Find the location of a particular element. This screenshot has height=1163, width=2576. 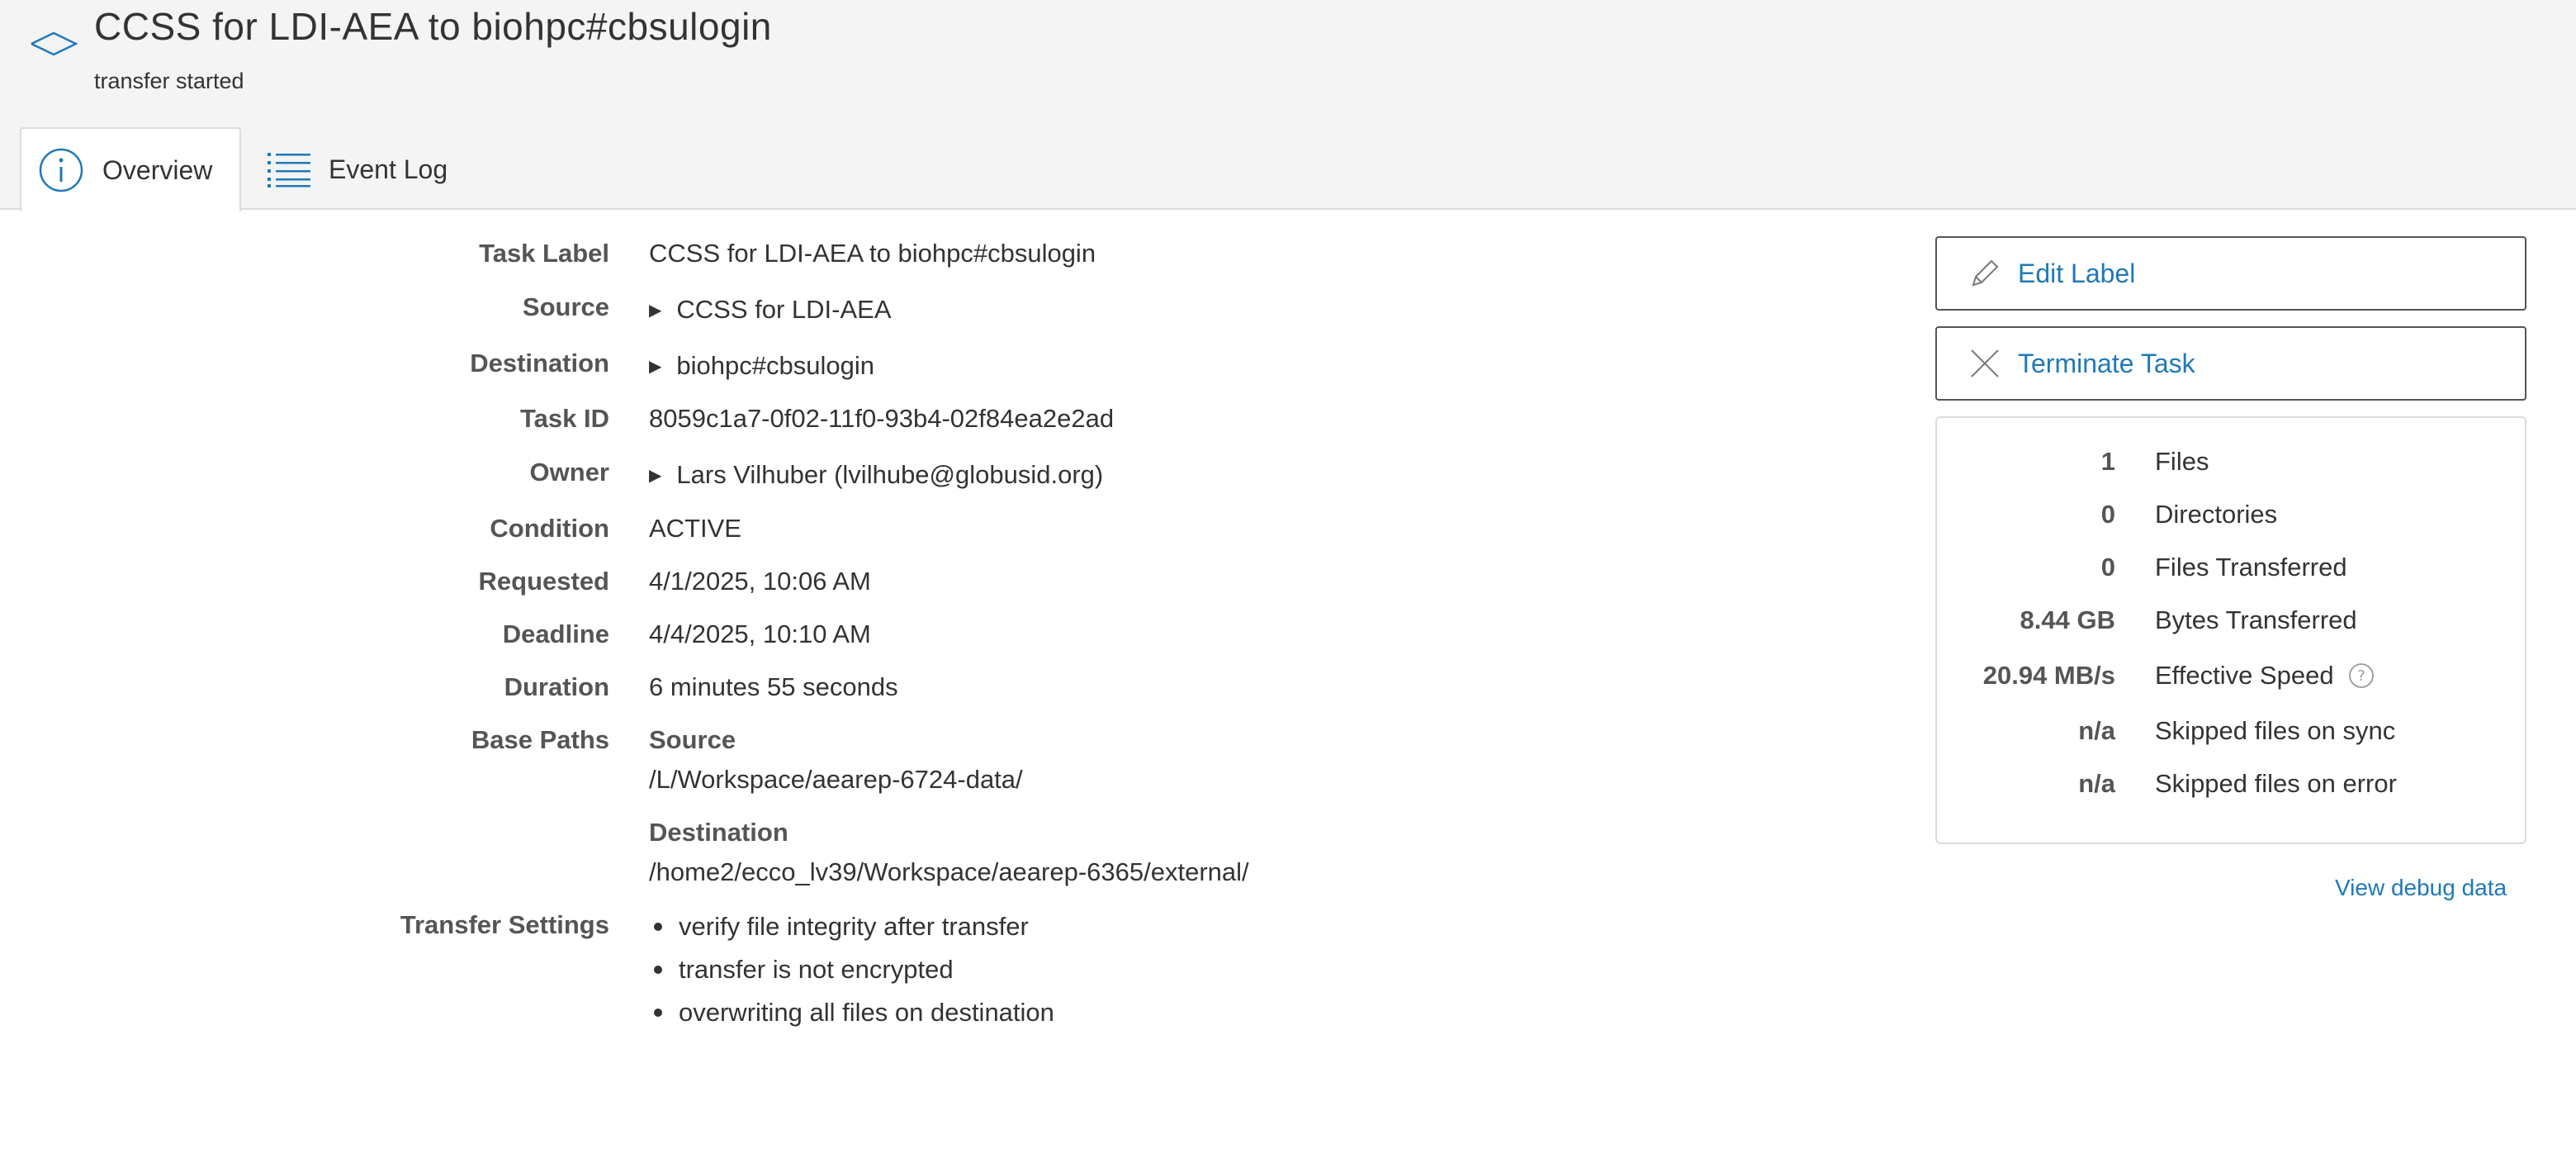

list-item: transfer is not encrypted is located at coordinates (851, 974).